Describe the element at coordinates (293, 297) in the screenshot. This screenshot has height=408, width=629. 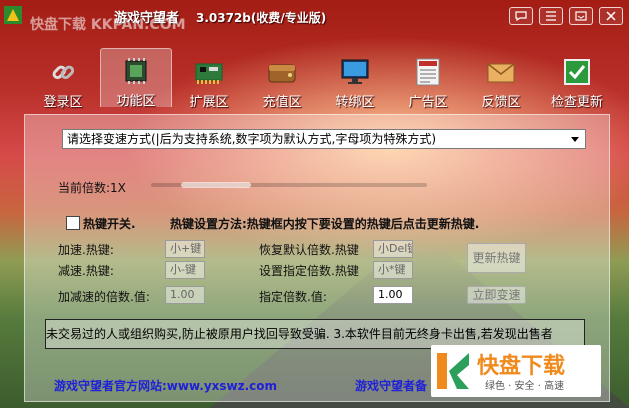
I see `target-multiplier-label: 指定倍数.值:` at that location.